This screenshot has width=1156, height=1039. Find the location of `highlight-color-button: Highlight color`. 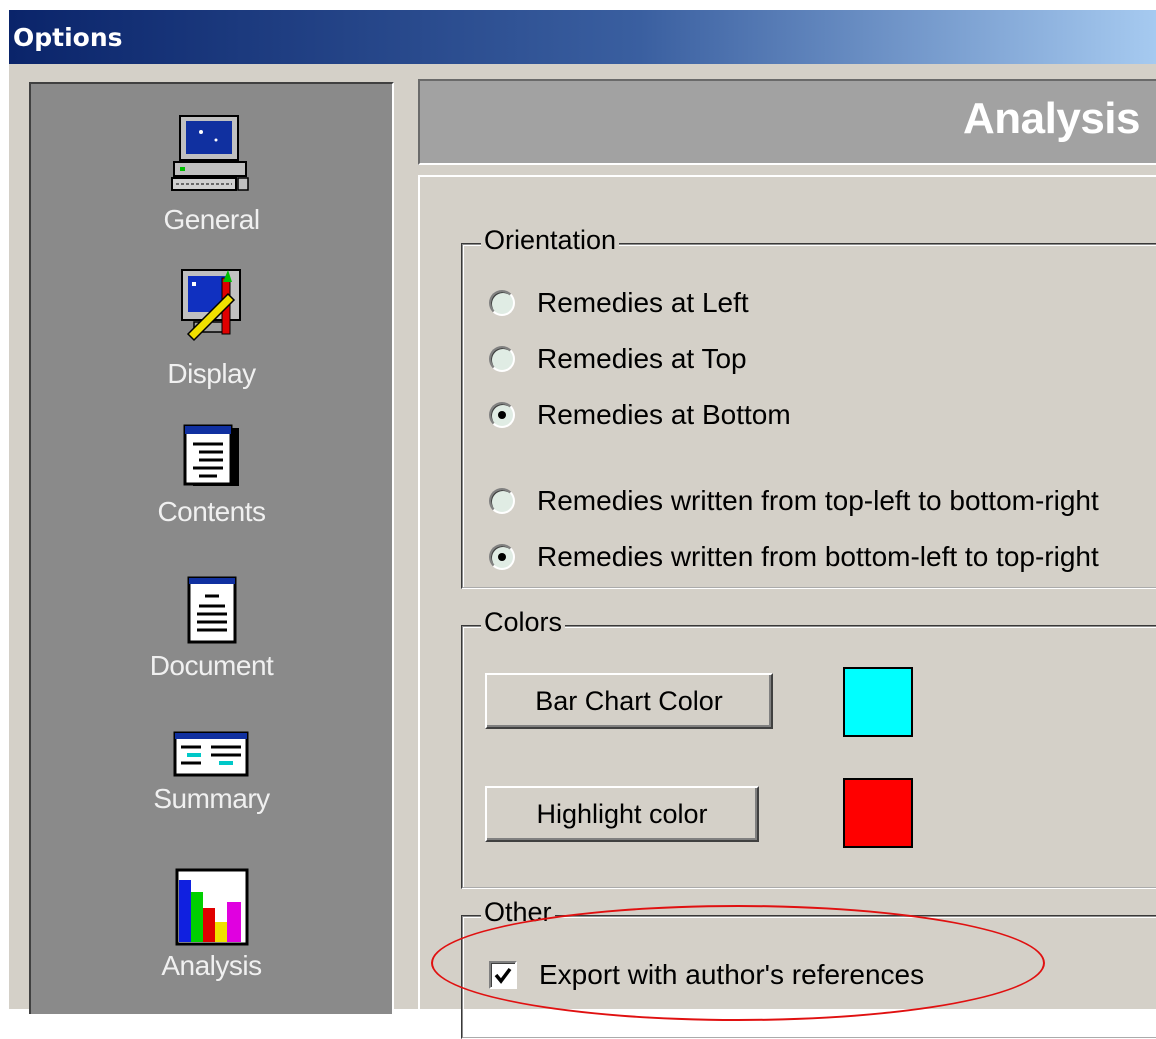

highlight-color-button: Highlight color is located at coordinates (622, 814).